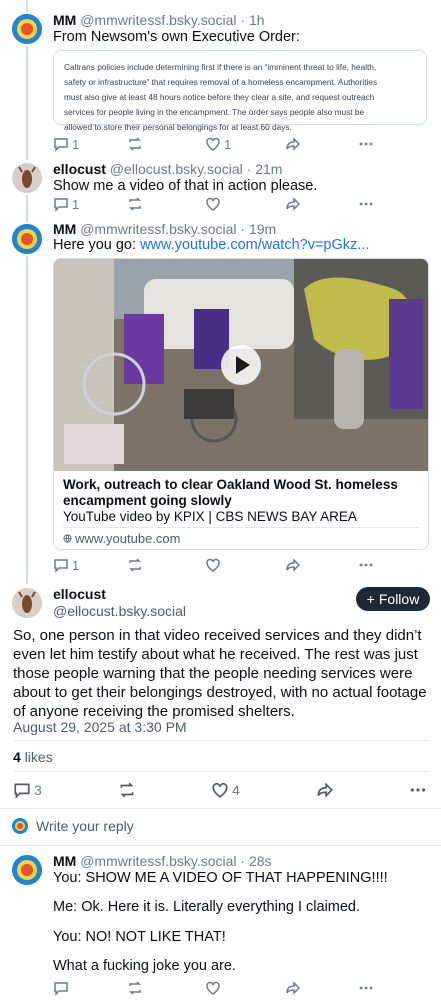 This screenshot has width=441, height=1000. What do you see at coordinates (237, 989) in the screenshot?
I see `post-actions` at bounding box center [237, 989].